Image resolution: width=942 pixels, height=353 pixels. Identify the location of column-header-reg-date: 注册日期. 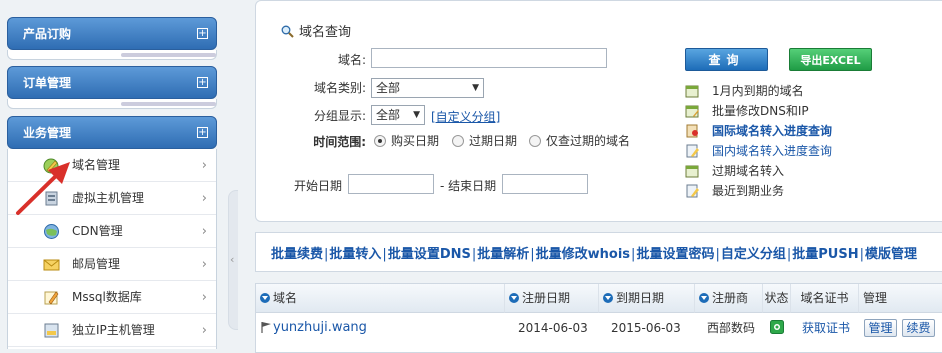
(552, 298).